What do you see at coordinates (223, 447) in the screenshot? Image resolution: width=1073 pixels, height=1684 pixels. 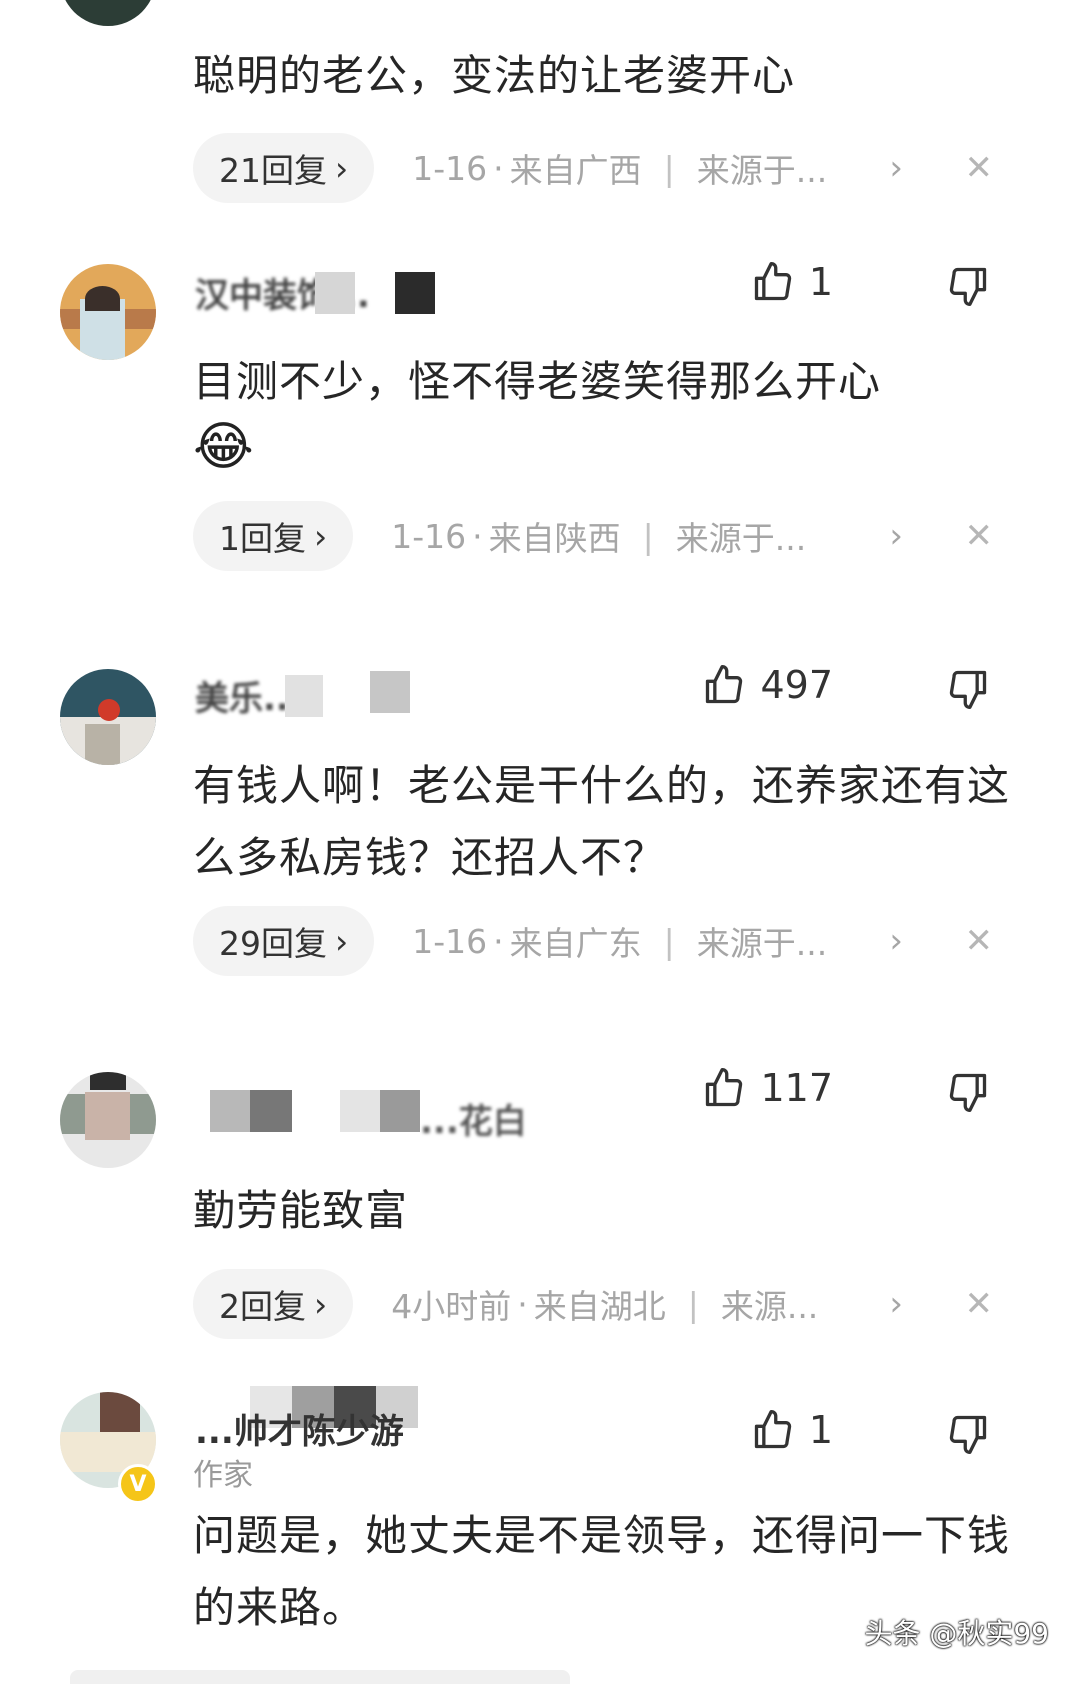 I see `laughing-emoji: 😂` at bounding box center [223, 447].